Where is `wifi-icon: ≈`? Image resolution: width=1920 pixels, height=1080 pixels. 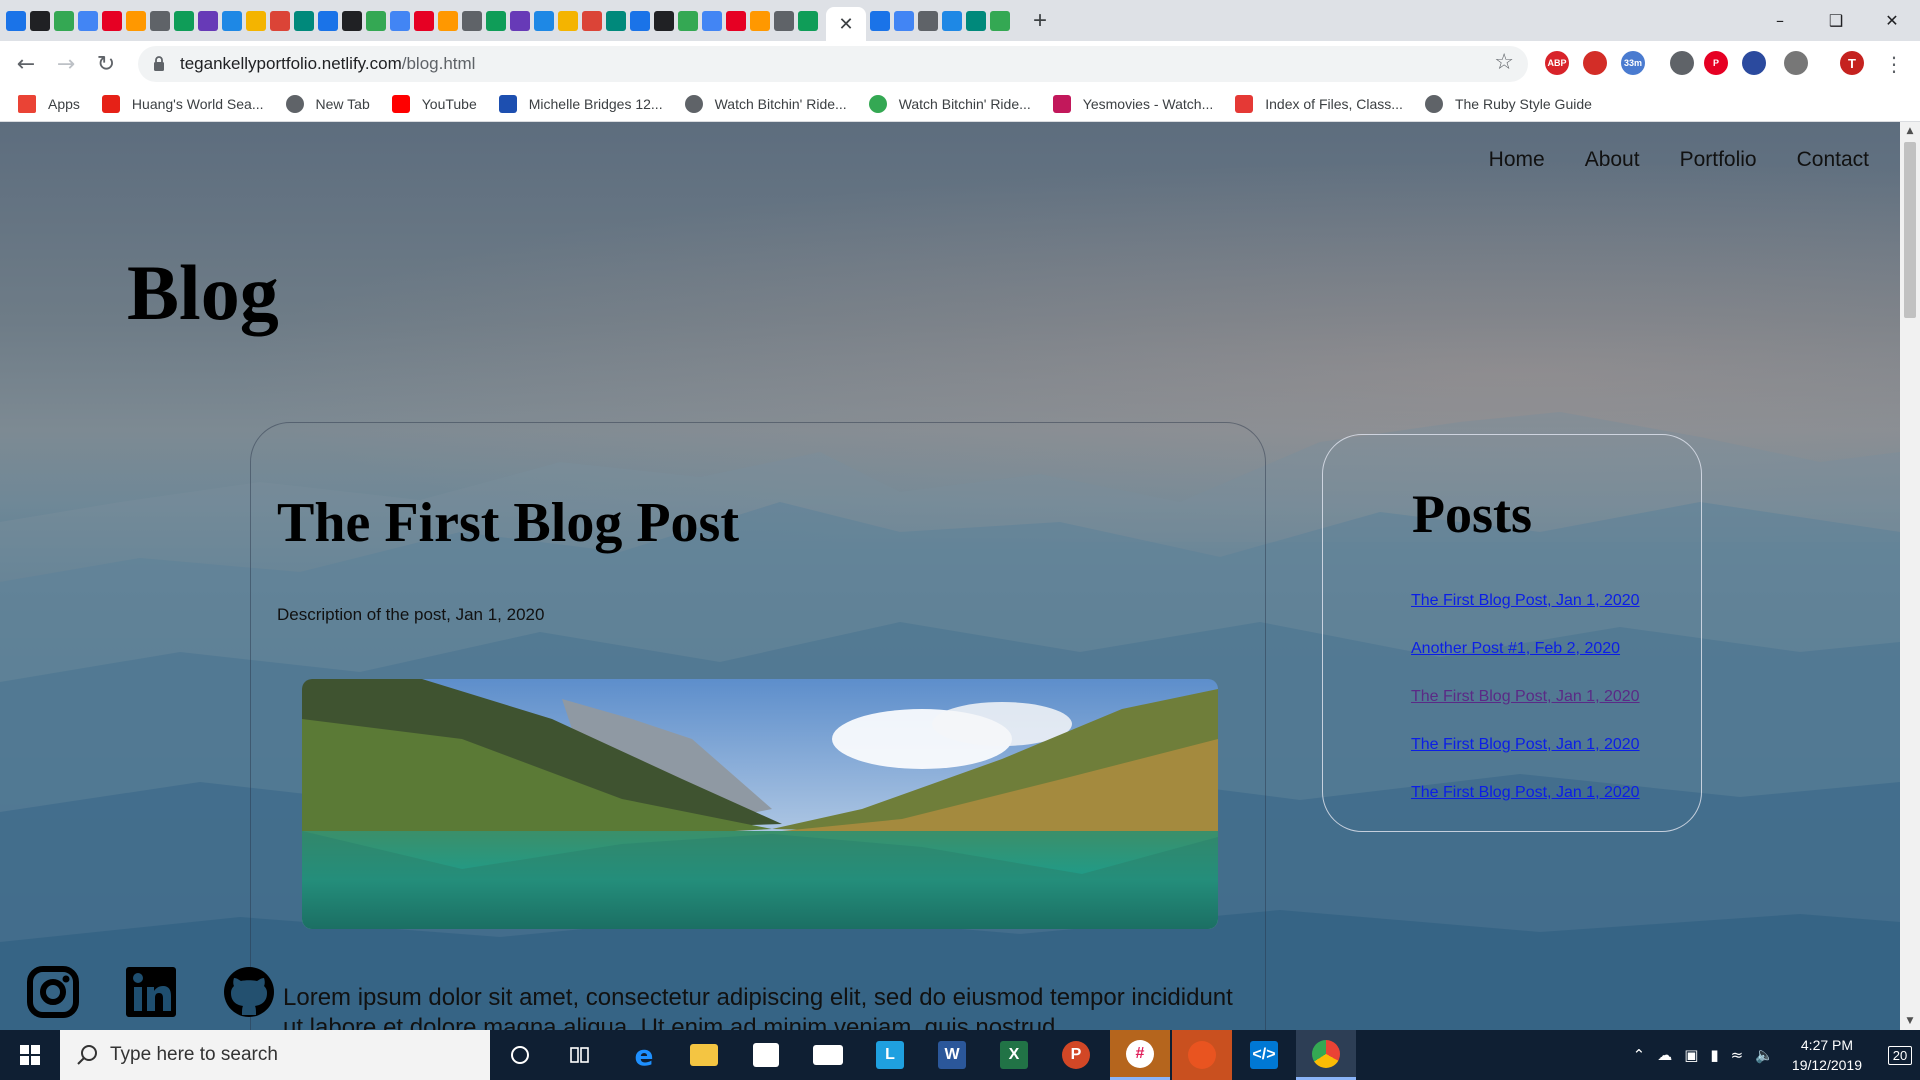
wifi-icon: ≈ is located at coordinates (1737, 1055).